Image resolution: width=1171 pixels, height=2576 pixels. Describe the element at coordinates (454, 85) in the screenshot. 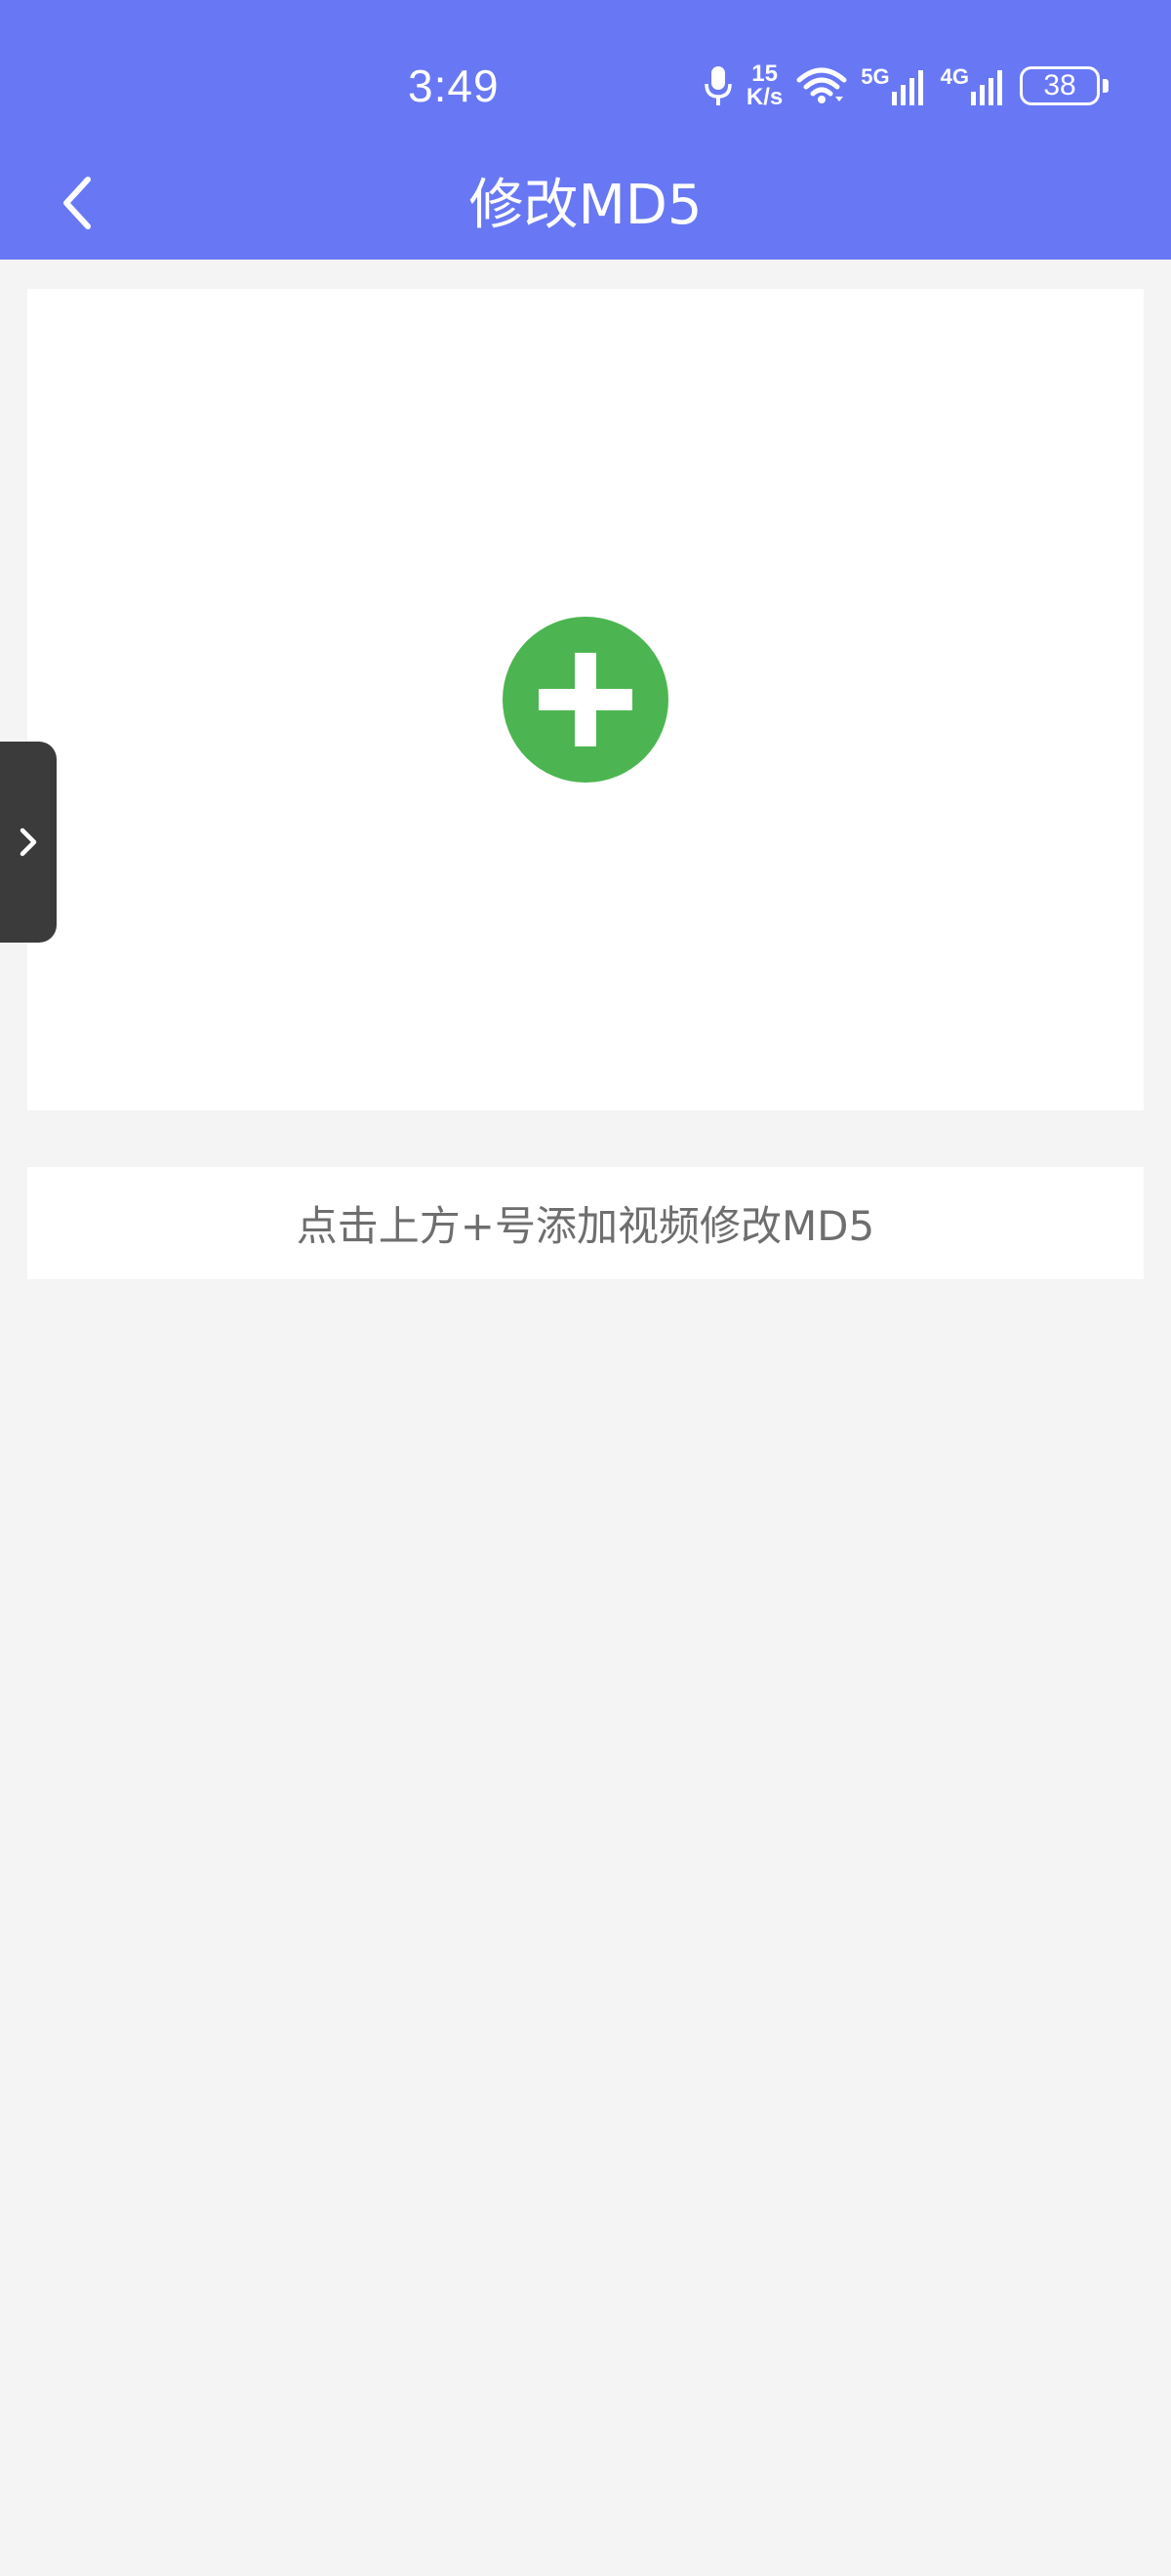

I see `status-time: 3:49` at that location.